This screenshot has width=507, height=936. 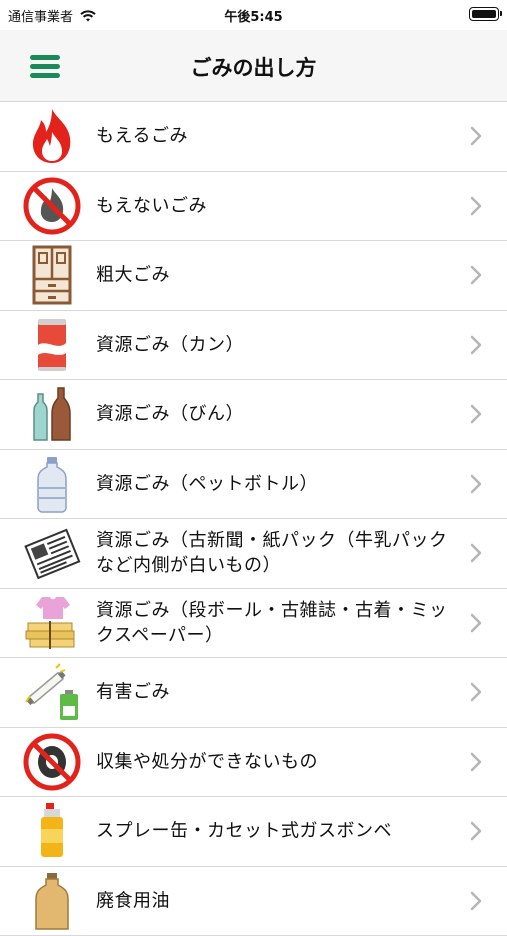 What do you see at coordinates (52, 484) in the screenshot?
I see `pet-bottle-icon` at bounding box center [52, 484].